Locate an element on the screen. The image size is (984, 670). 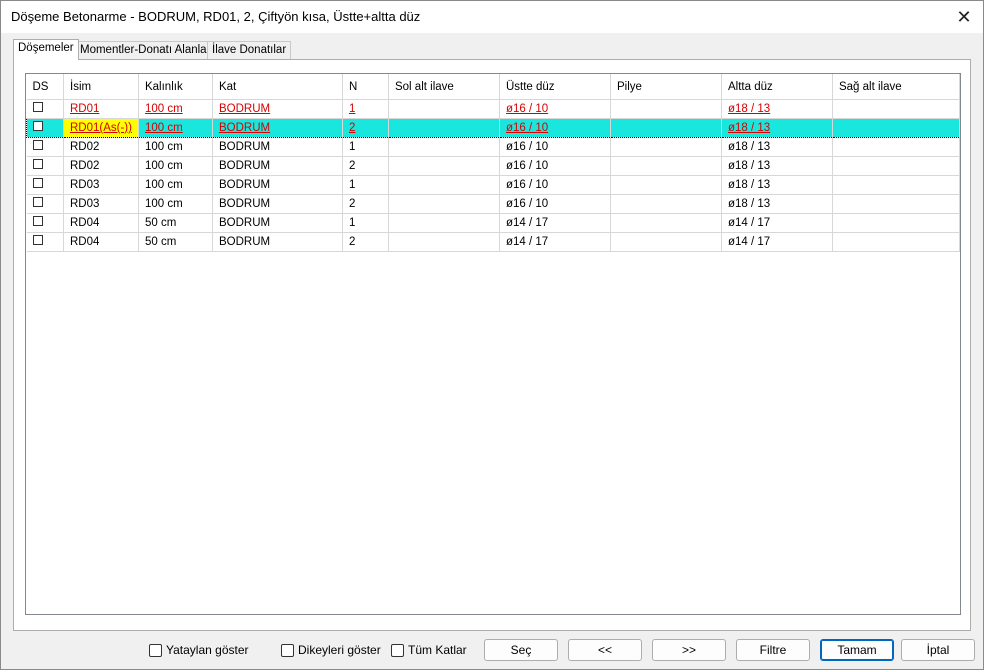
col-header-altta-duz: Altta düz is located at coordinates (777, 87).